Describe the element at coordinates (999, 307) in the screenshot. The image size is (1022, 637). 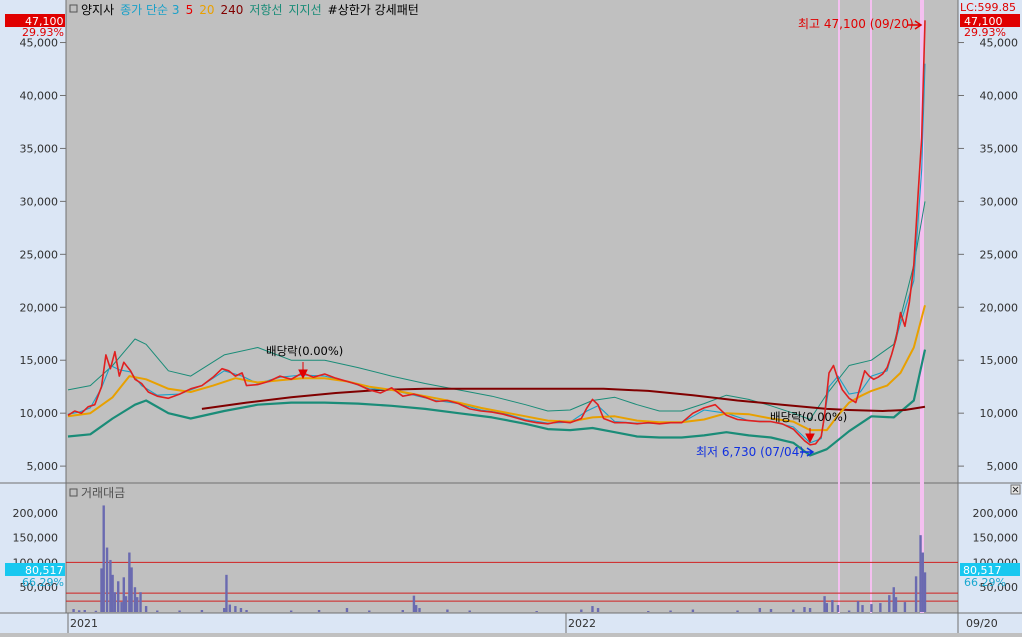
I see `price-tick-label: 20,000` at that location.